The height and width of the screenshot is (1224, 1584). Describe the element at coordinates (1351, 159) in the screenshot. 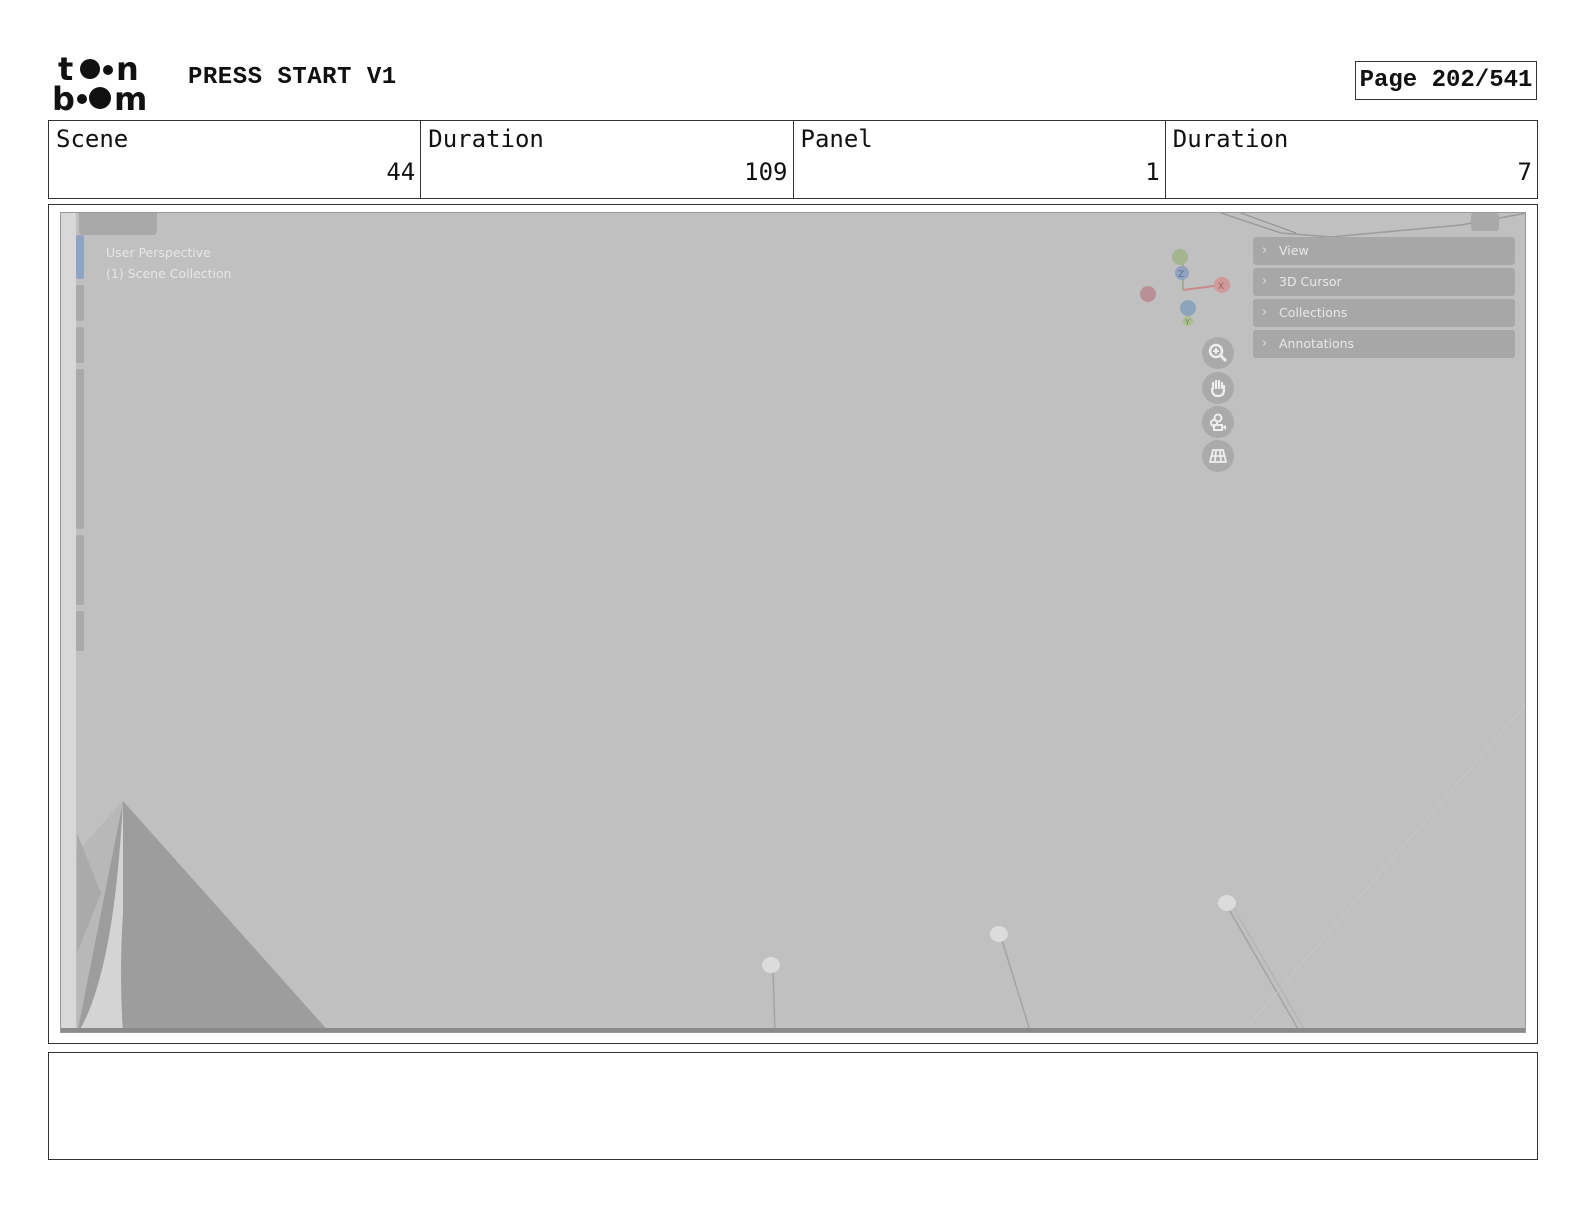

I see `panel-duration-cell: Duration 7` at that location.